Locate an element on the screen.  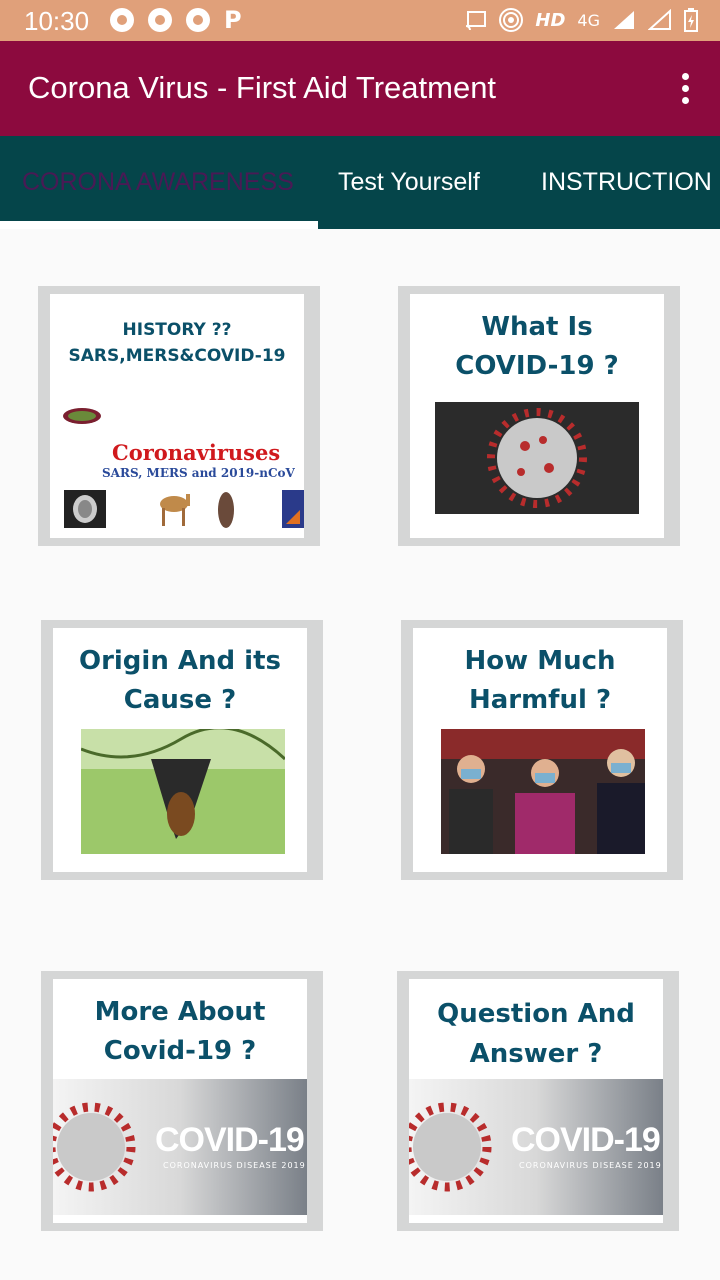
card-title-line2: COVID-19 ? is located at coordinates (537, 366).